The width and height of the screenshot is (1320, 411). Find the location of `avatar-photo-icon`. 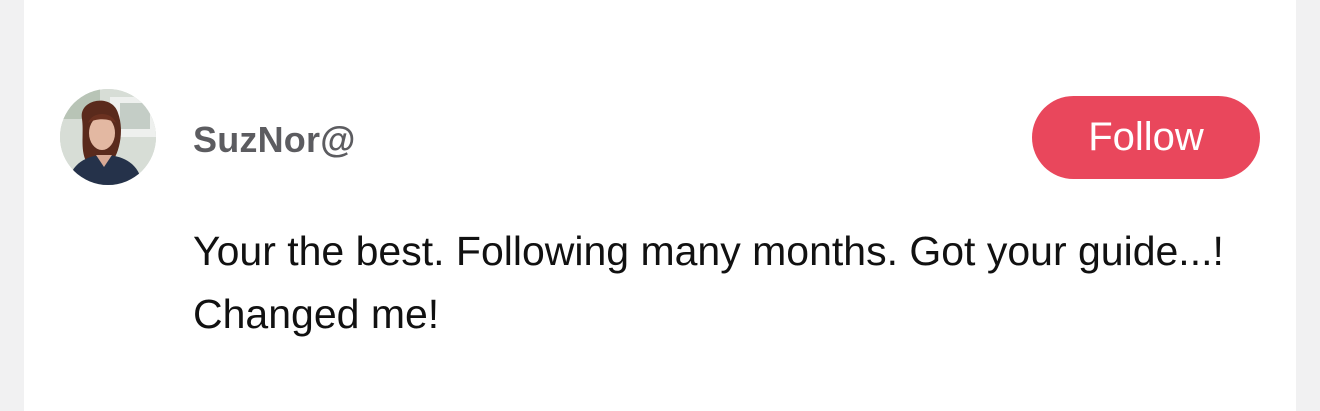

avatar-photo-icon is located at coordinates (108, 137).